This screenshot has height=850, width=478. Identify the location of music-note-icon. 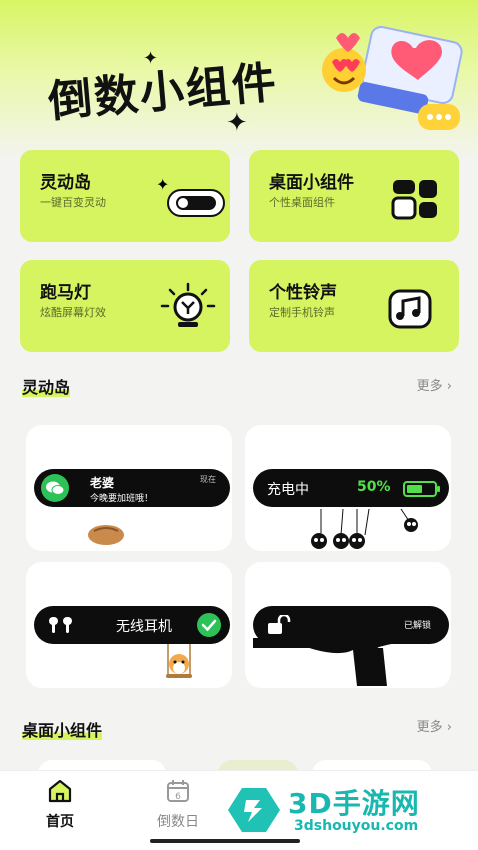
(410, 309).